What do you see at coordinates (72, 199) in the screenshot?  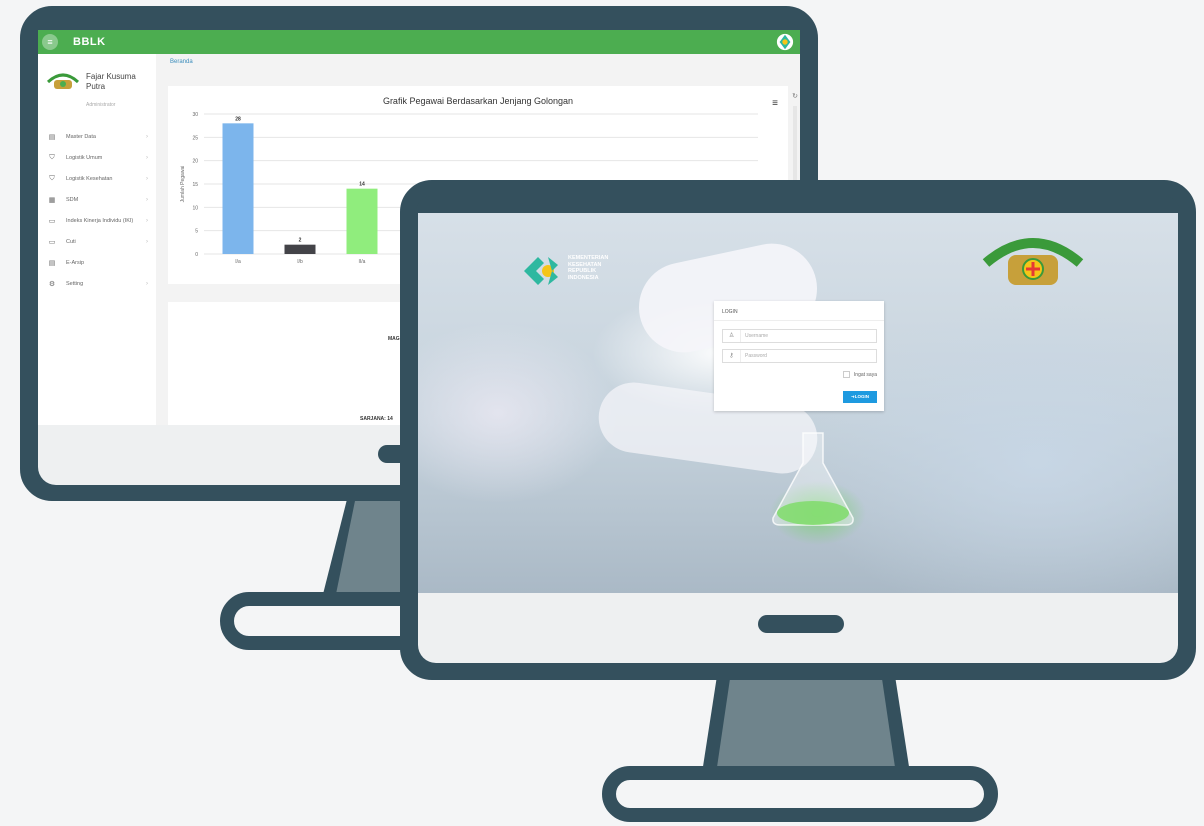 I see `sidebar-item-label: SDM` at bounding box center [72, 199].